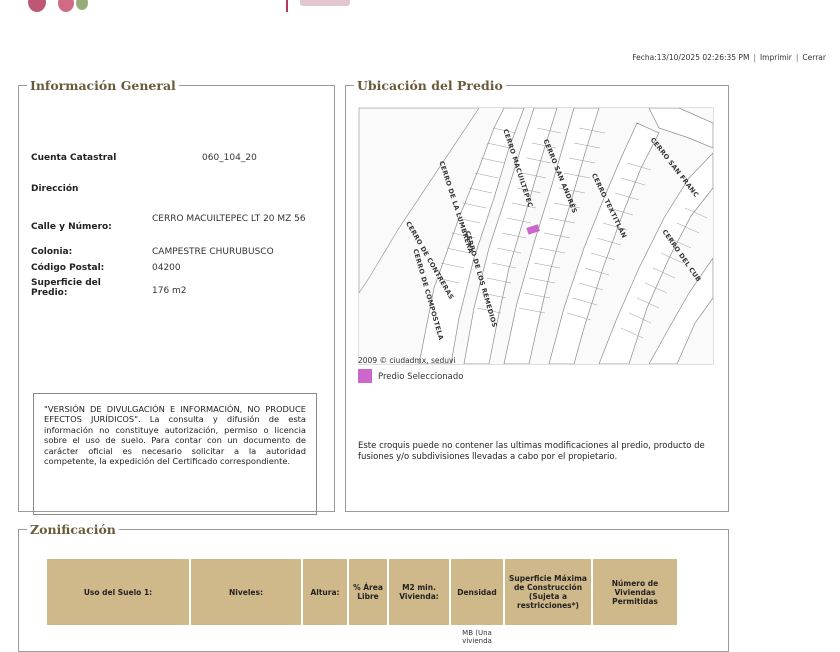 This screenshot has height=652, width=840. Describe the element at coordinates (635, 592) in the screenshot. I see `zoning-header: Número de Viviendas Permitidas` at that location.